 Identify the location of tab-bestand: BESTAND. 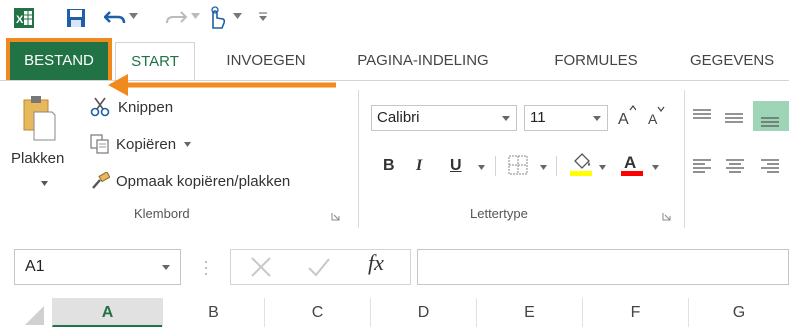
(59, 61).